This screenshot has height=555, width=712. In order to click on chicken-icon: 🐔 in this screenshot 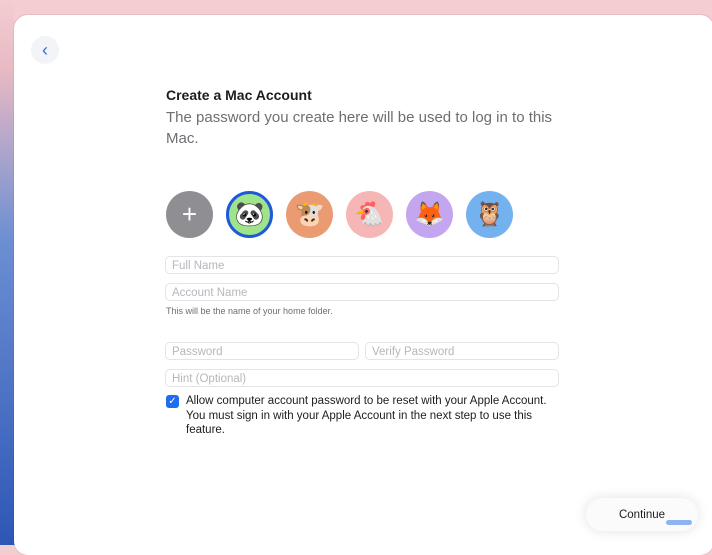, I will do `click(369, 214)`.